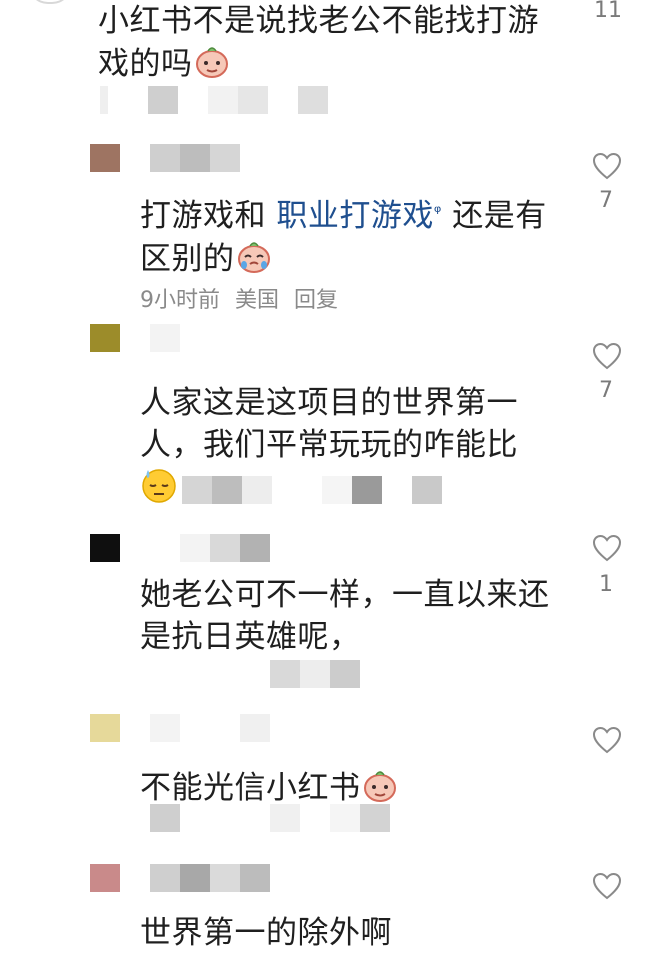 This screenshot has width=648, height=954. I want to click on comment-text-prefix: 打游戏和, so click(208, 216).